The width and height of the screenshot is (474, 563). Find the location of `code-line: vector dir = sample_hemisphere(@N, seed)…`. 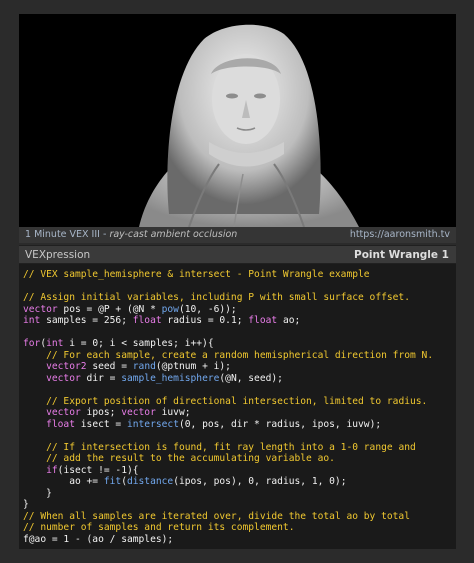

code-line: vector dir = sample_hemisphere(@N, seed)… is located at coordinates (164, 378).